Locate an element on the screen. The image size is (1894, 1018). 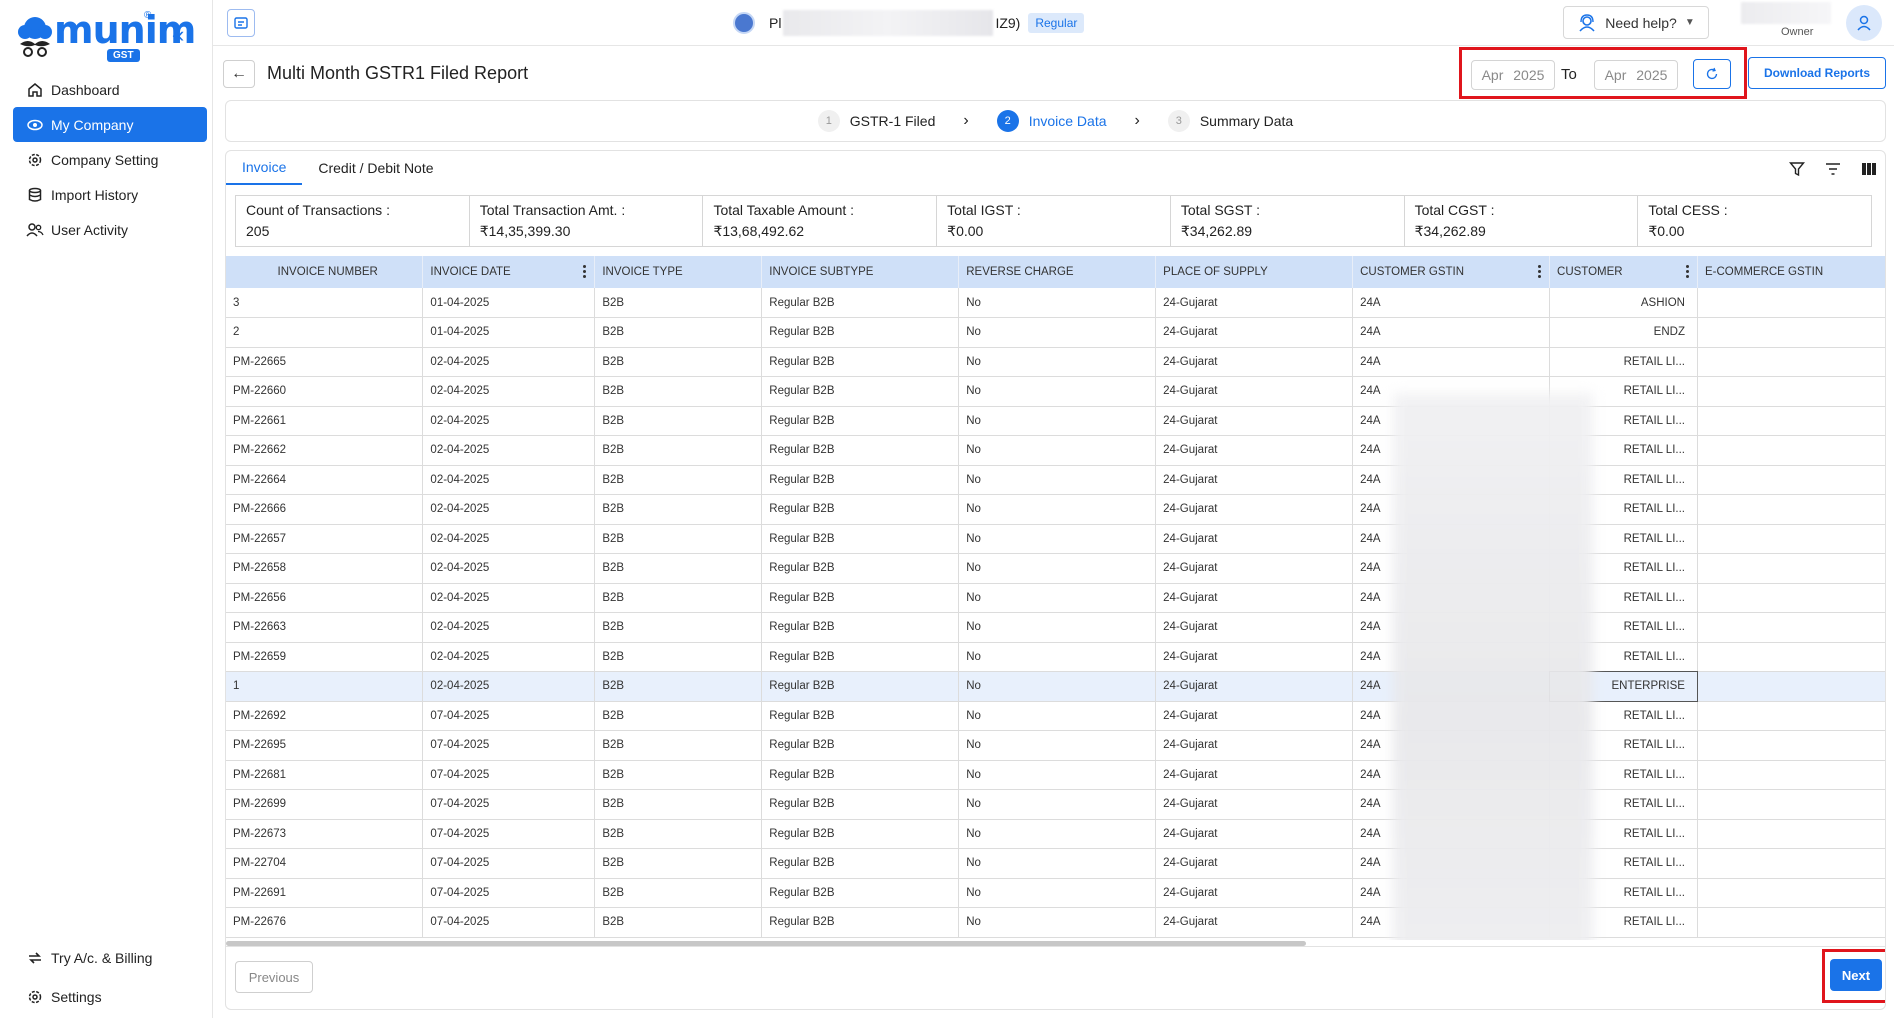
registration-type-badge: Regular is located at coordinates (1056, 23).